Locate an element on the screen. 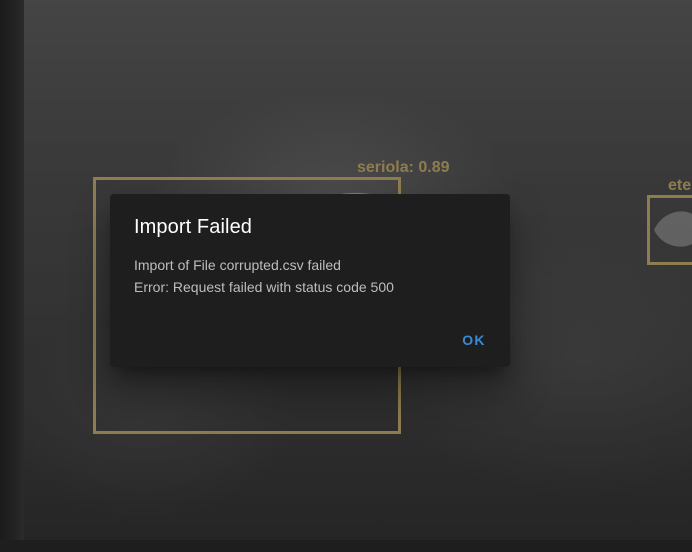  left-panel-edge is located at coordinates (12, 270).